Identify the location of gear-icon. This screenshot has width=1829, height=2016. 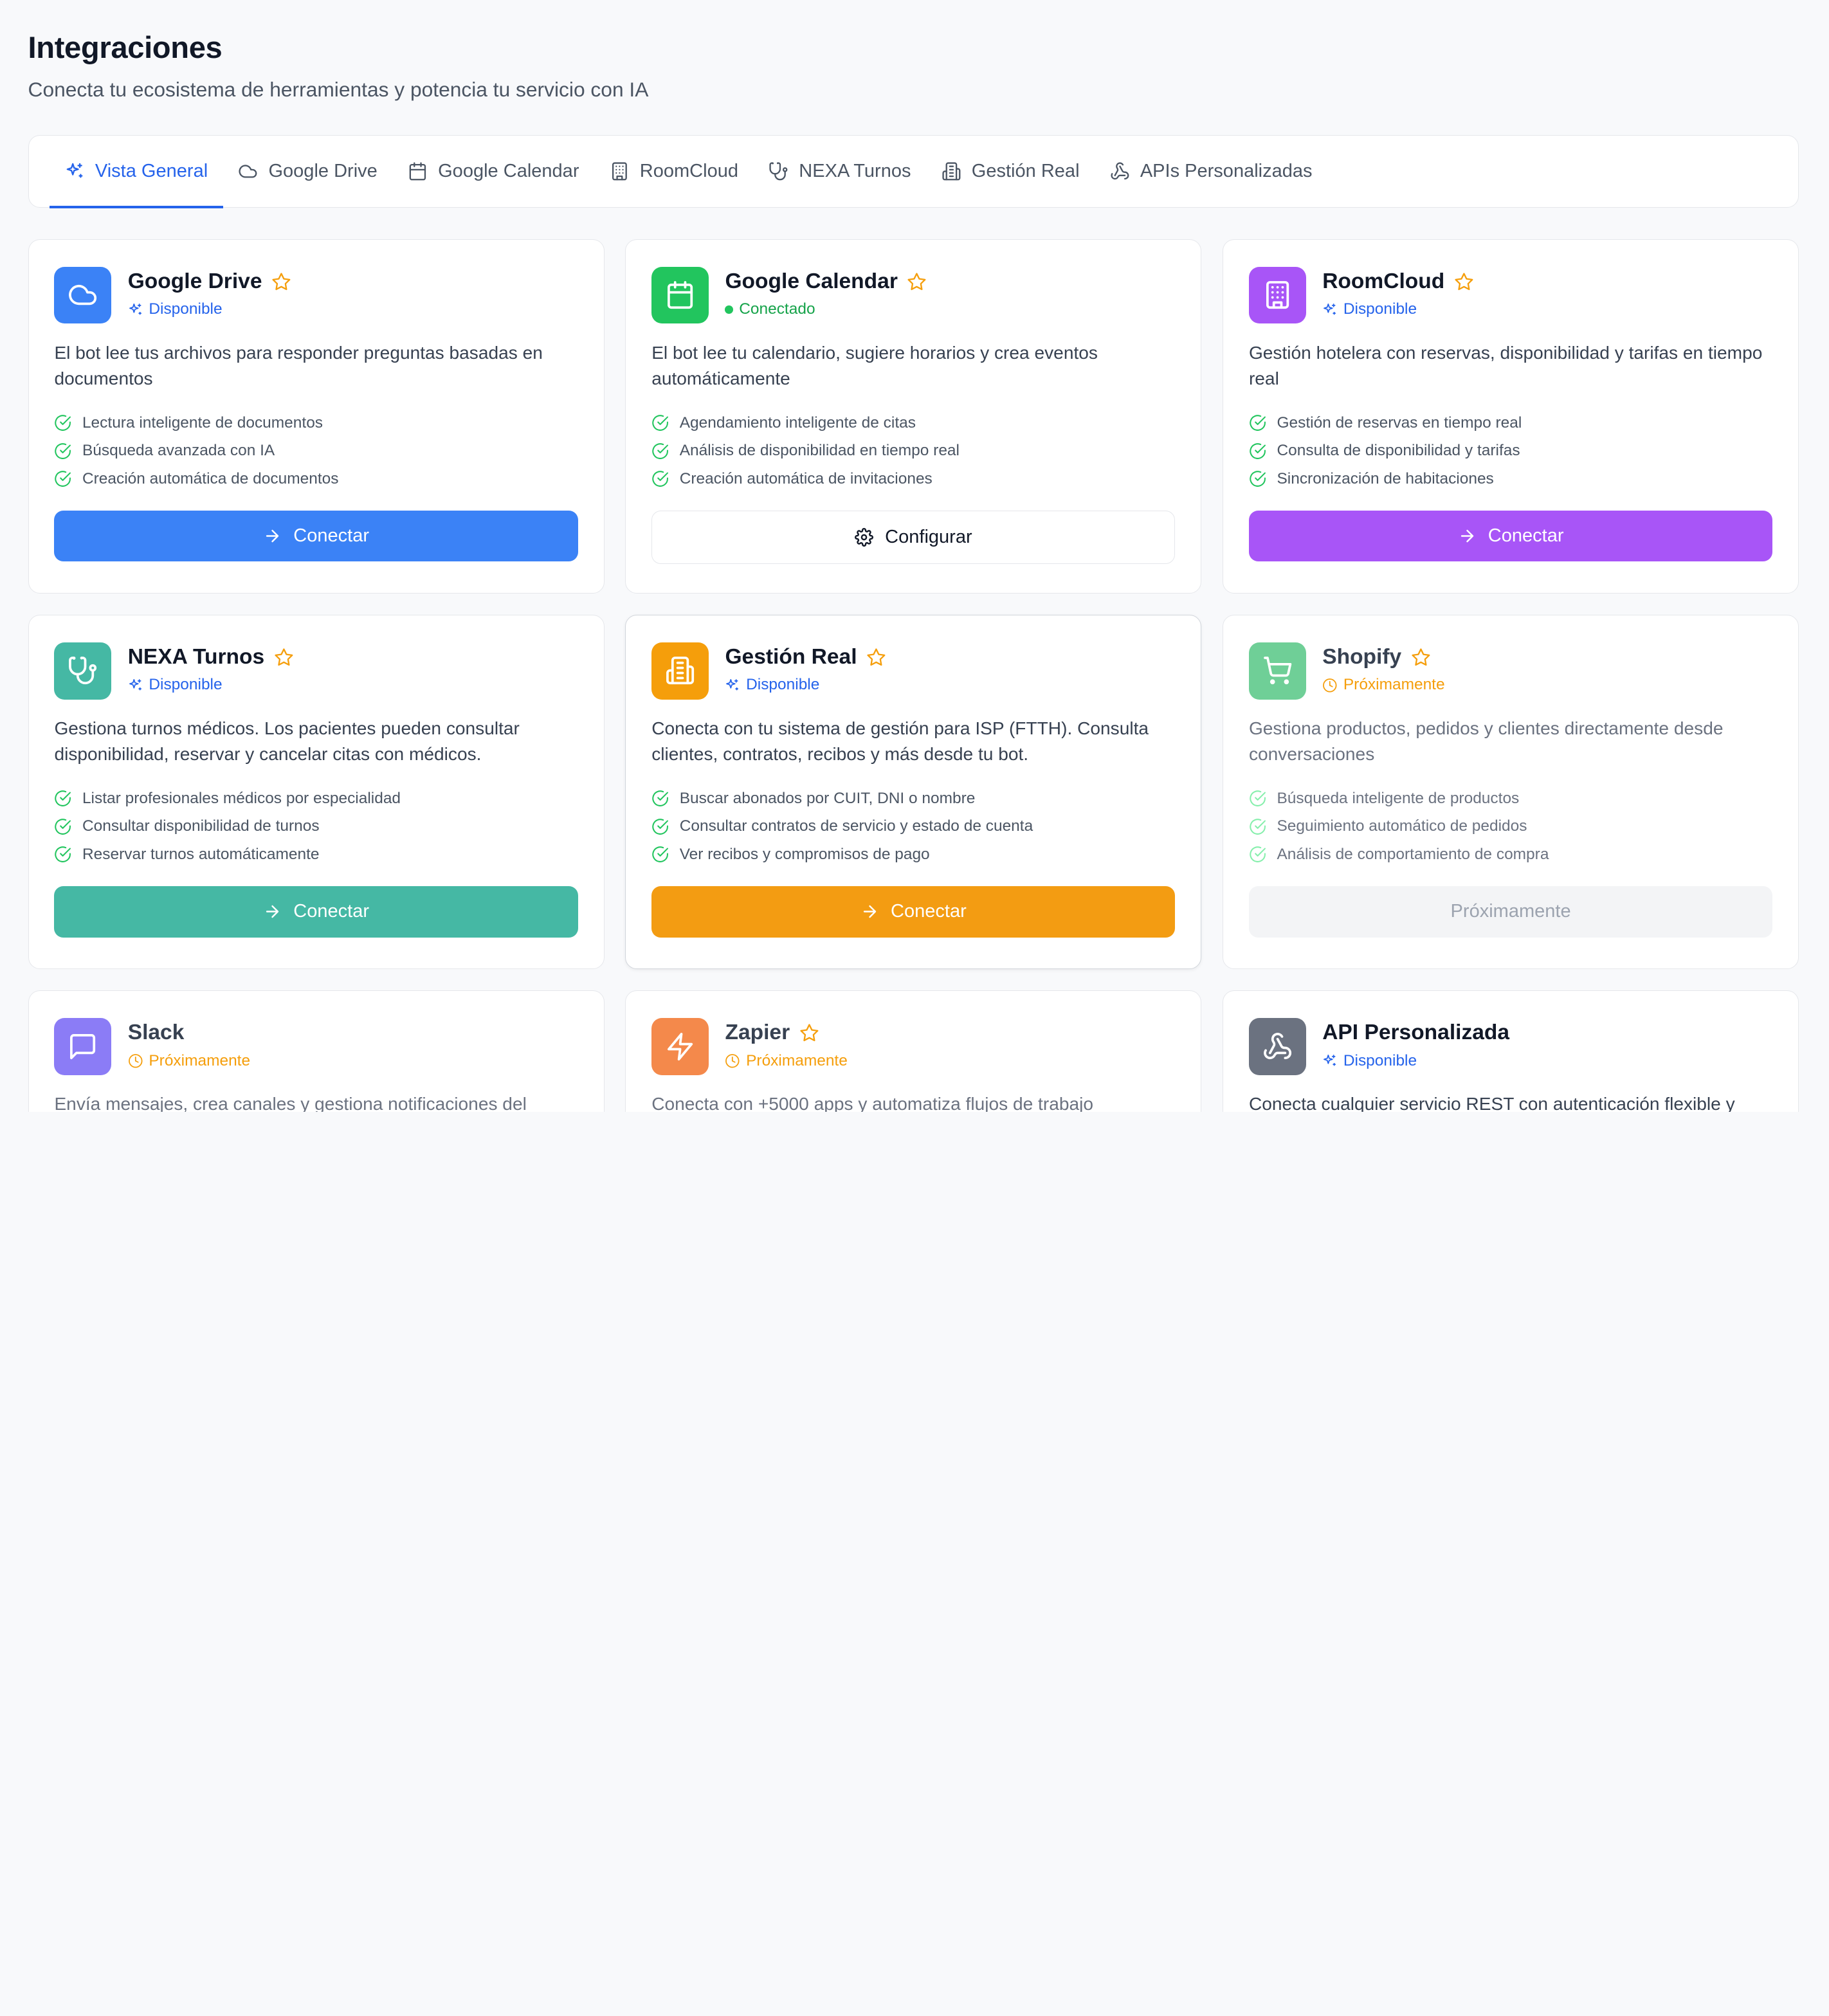
(864, 537).